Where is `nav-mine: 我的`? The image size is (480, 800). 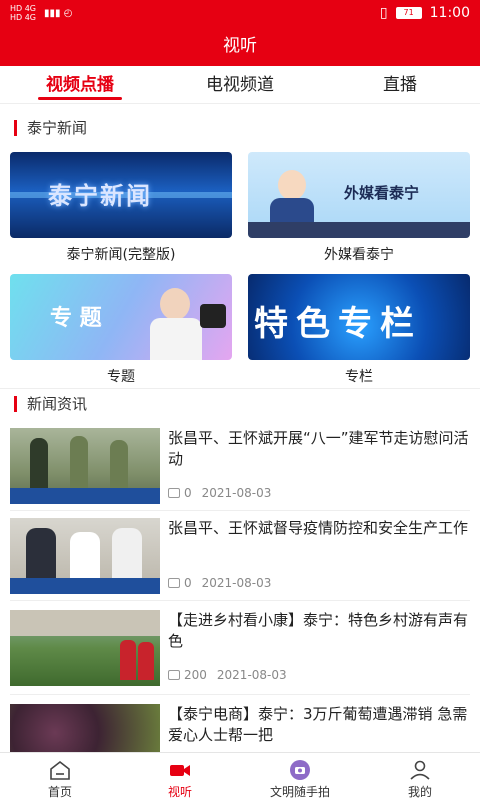 nav-mine: 我的 is located at coordinates (420, 776).